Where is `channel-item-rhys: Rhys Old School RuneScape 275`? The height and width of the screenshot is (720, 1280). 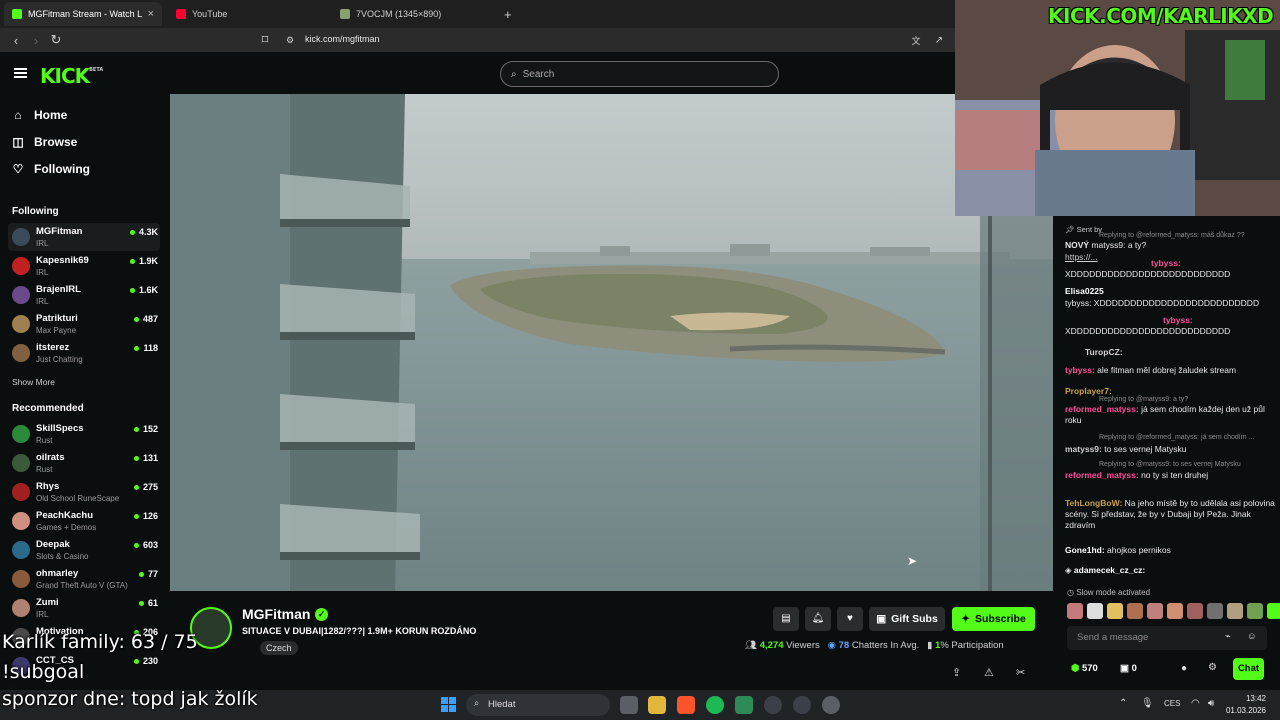
channel-item-rhys: Rhys Old School RuneScape 275 is located at coordinates (84, 492).